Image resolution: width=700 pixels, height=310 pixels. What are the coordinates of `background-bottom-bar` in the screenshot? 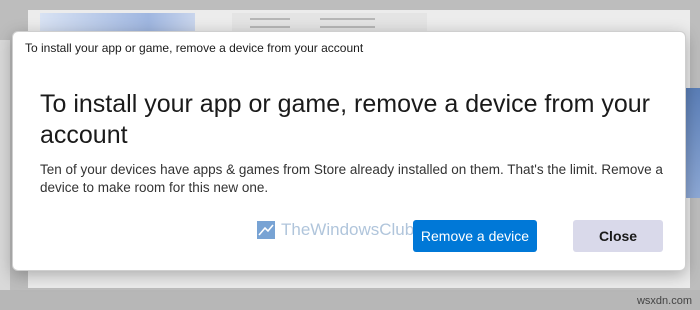 It's located at (350, 300).